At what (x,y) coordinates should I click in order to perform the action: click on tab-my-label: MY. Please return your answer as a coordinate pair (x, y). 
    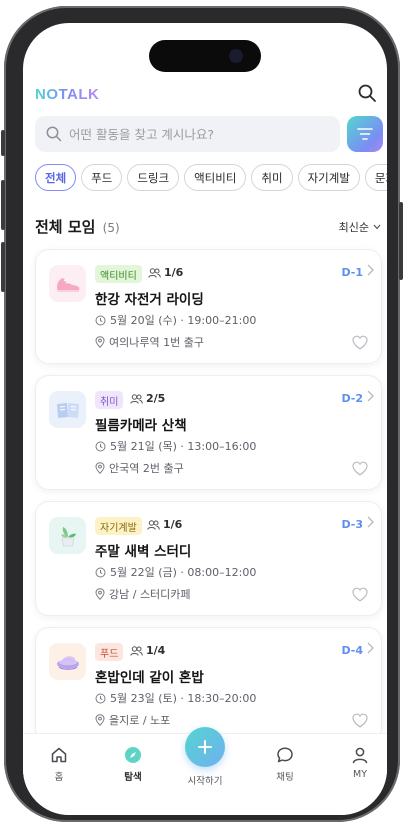
    Looking at the image, I should click on (360, 774).